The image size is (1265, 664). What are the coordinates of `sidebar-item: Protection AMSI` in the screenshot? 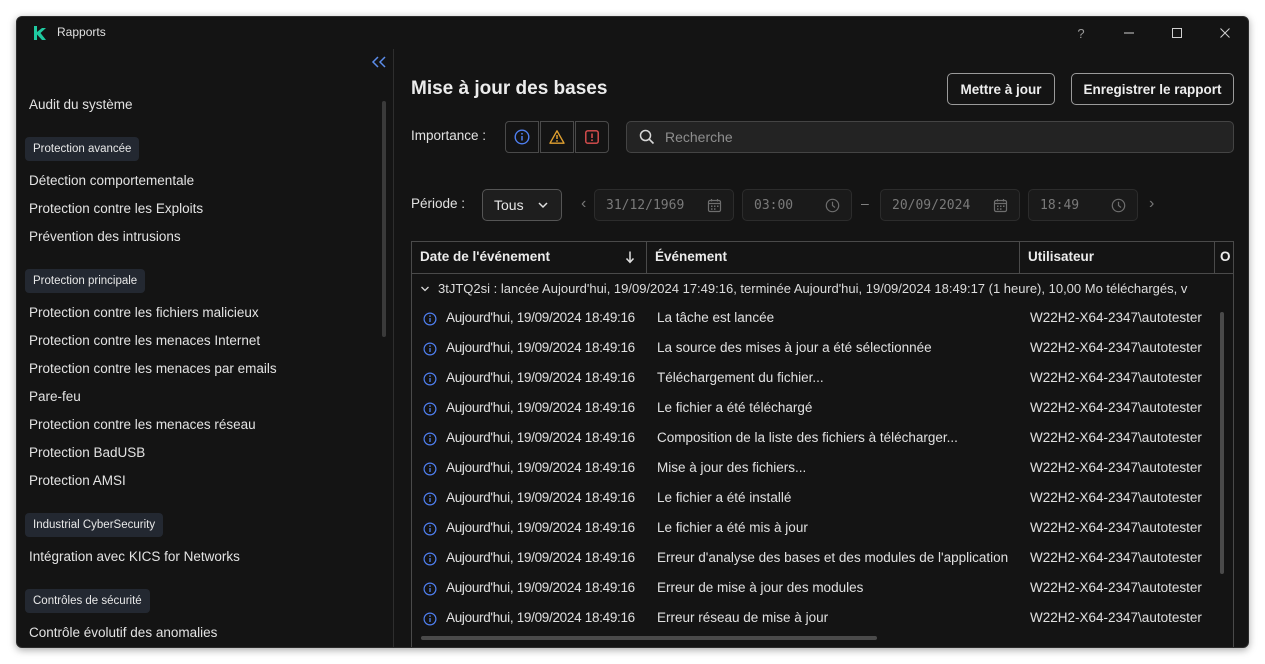 It's located at (77, 480).